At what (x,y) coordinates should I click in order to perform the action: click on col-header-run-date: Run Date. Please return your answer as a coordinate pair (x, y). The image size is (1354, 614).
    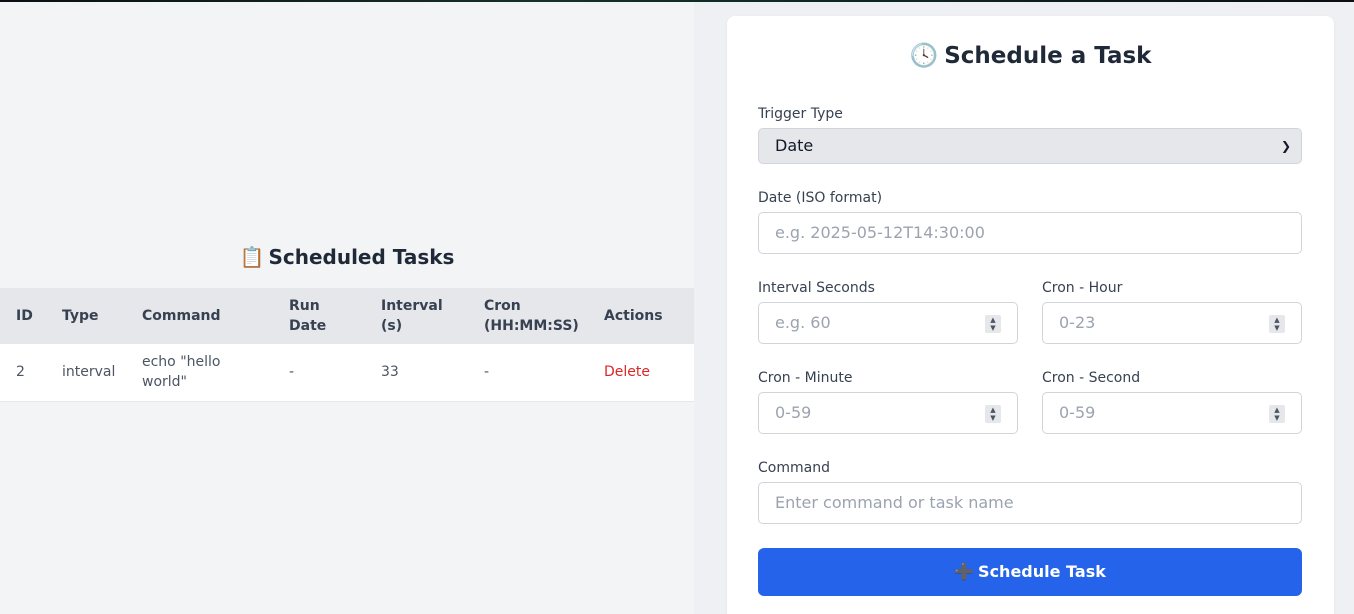
    Looking at the image, I should click on (319, 316).